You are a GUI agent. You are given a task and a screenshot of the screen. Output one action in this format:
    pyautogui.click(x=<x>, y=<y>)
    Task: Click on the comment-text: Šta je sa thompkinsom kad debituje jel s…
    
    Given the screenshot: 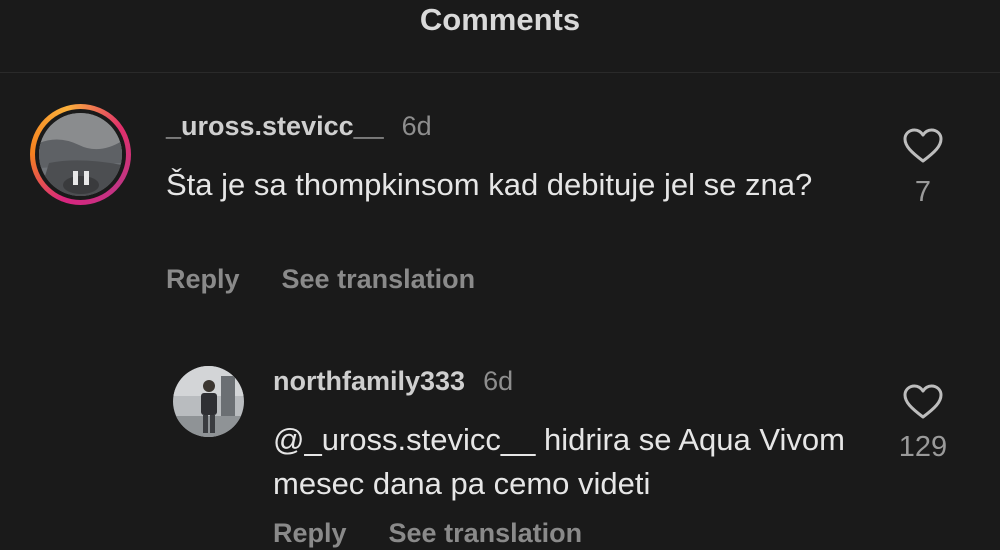 What is the action you would take?
    pyautogui.click(x=489, y=184)
    